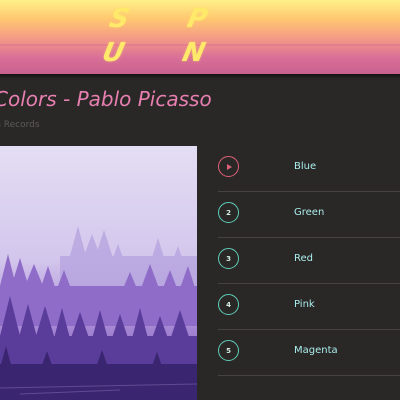 The height and width of the screenshot is (400, 400). What do you see at coordinates (228, 304) in the screenshot?
I see `track-number: 4` at bounding box center [228, 304].